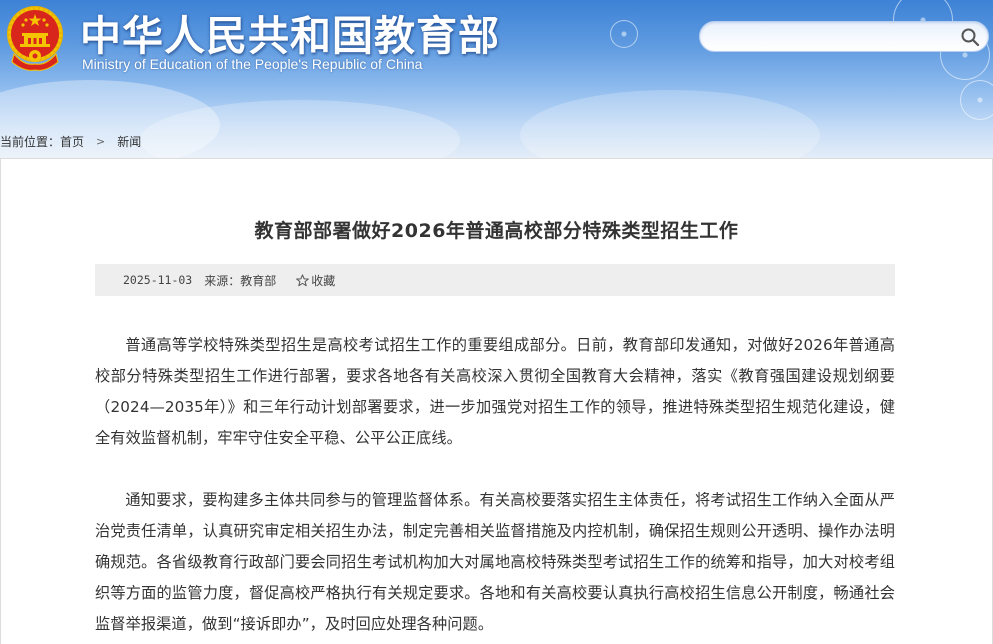 The height and width of the screenshot is (644, 993). I want to click on search-input, so click(832, 37).